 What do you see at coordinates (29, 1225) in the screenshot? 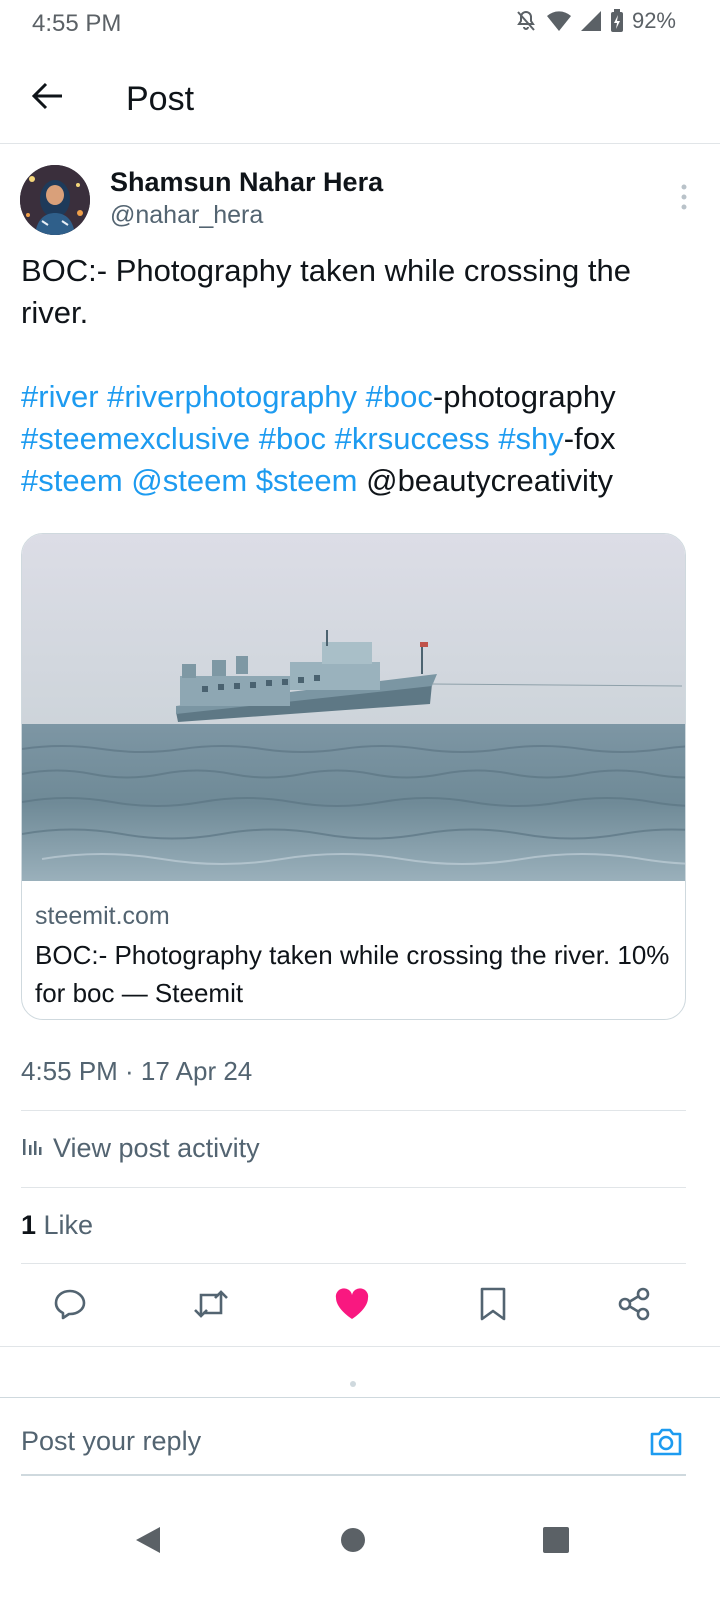
I see `like-count-number: 1` at bounding box center [29, 1225].